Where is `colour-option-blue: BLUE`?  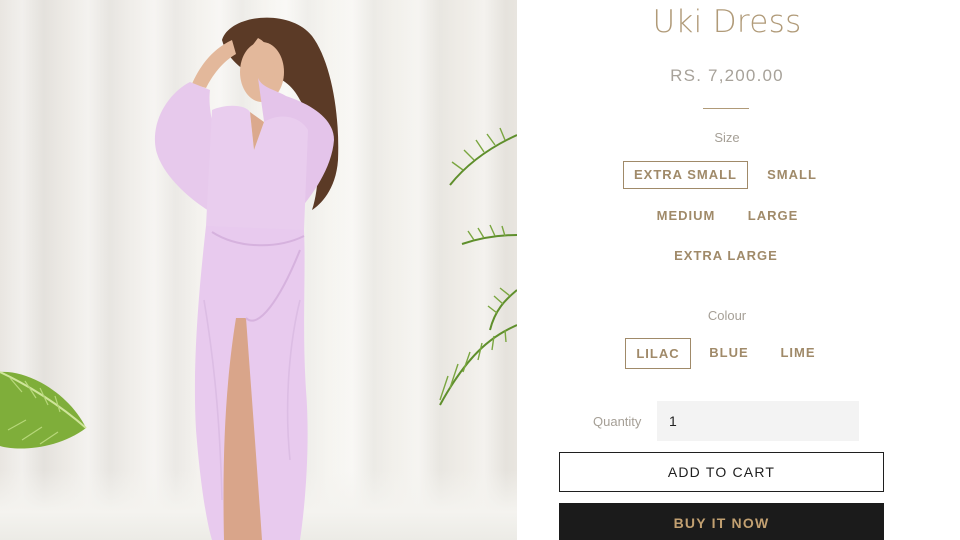 colour-option-blue: BLUE is located at coordinates (729, 353).